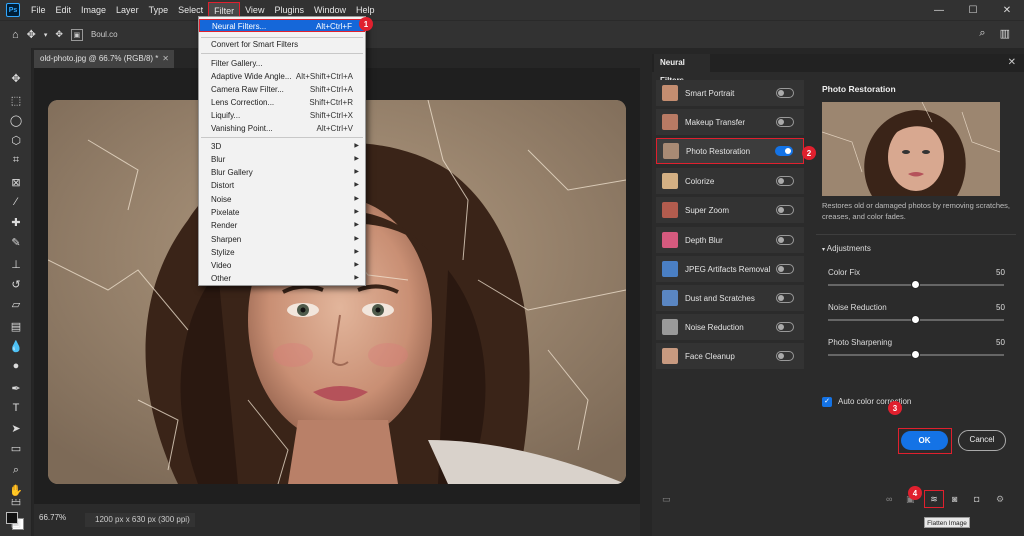 Image resolution: width=1024 pixels, height=536 pixels. Describe the element at coordinates (16, 140) in the screenshot. I see `object-select-tool-icon: ⬡` at that location.